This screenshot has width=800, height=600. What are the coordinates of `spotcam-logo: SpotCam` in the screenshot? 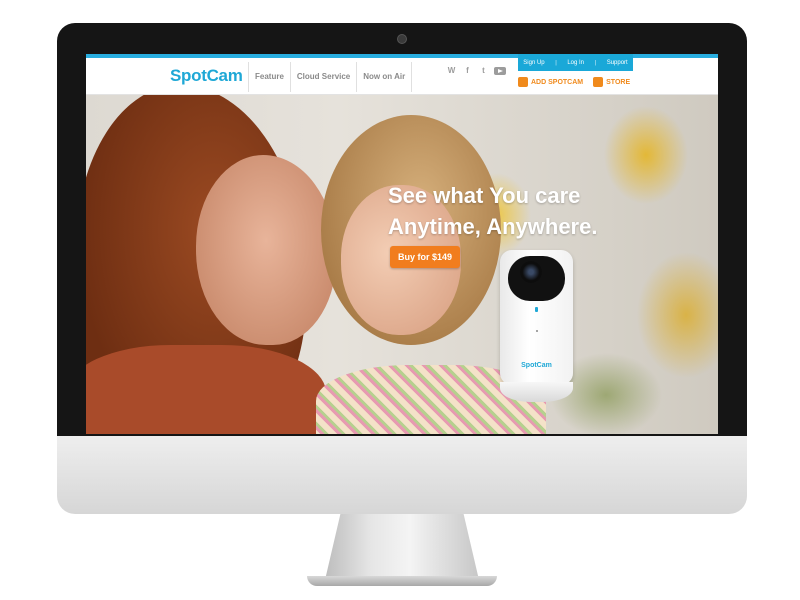 It's located at (206, 76).